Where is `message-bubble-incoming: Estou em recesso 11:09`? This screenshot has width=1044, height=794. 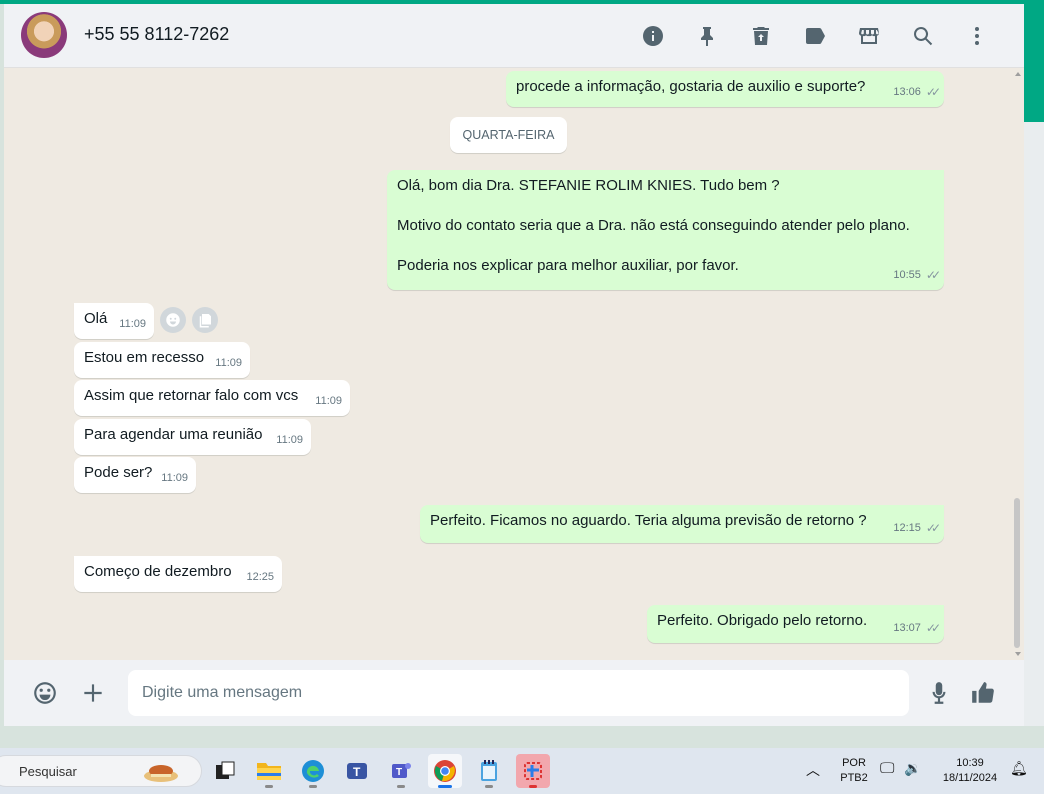
message-bubble-incoming: Estou em recesso 11:09 is located at coordinates (162, 360).